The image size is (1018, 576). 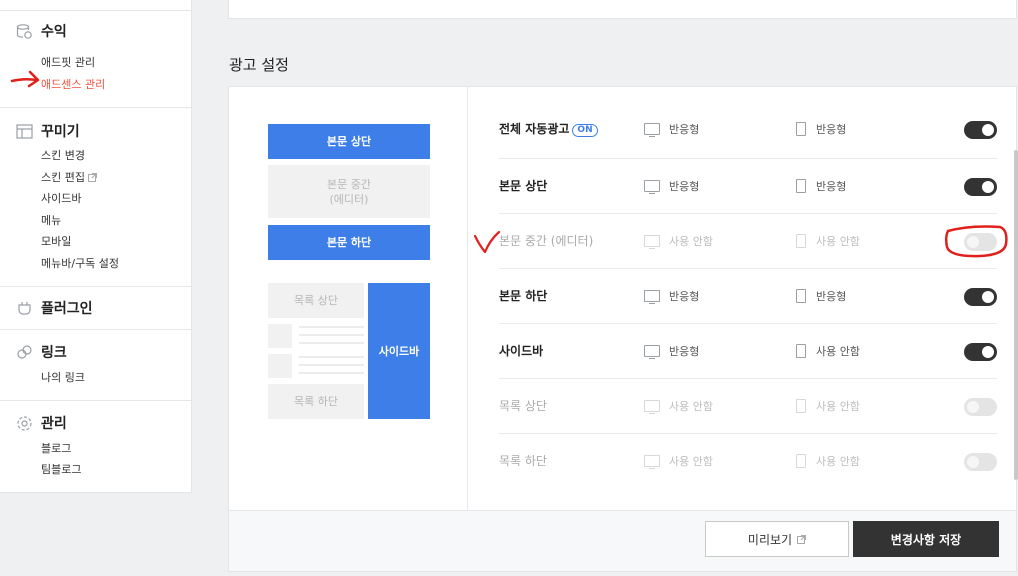 I want to click on previous-panel, so click(x=622, y=9).